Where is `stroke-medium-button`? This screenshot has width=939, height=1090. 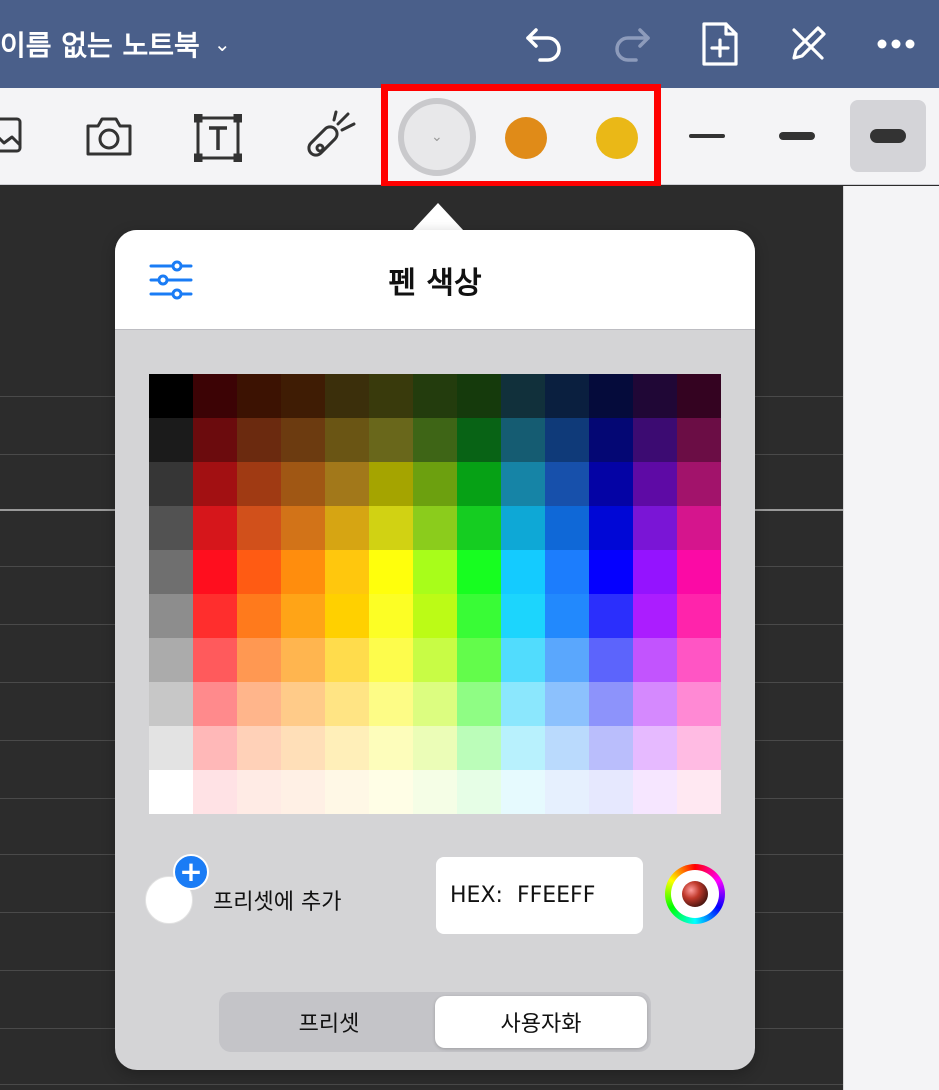
stroke-medium-button is located at coordinates (797, 136).